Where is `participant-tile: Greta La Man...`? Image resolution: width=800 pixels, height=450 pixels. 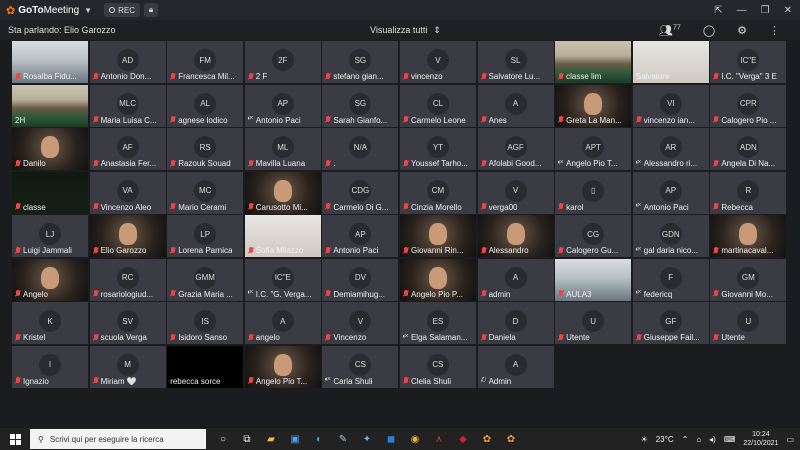 participant-tile: Greta La Man... is located at coordinates (593, 105).